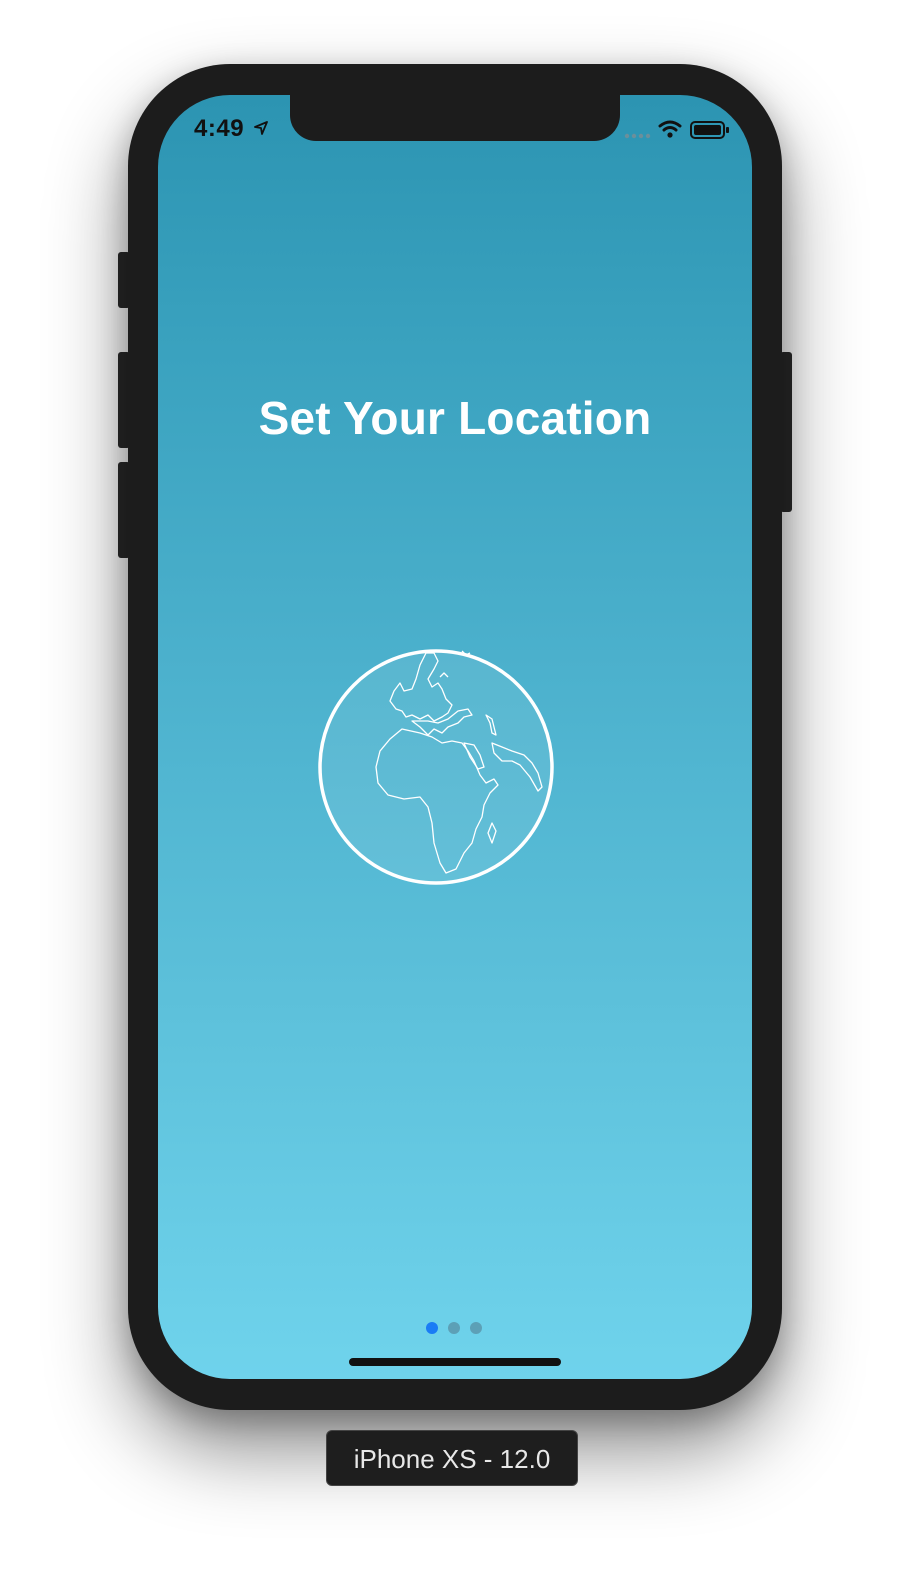 The width and height of the screenshot is (922, 1594). Describe the element at coordinates (455, 418) in the screenshot. I see `screen-title: Set Your Location` at that location.